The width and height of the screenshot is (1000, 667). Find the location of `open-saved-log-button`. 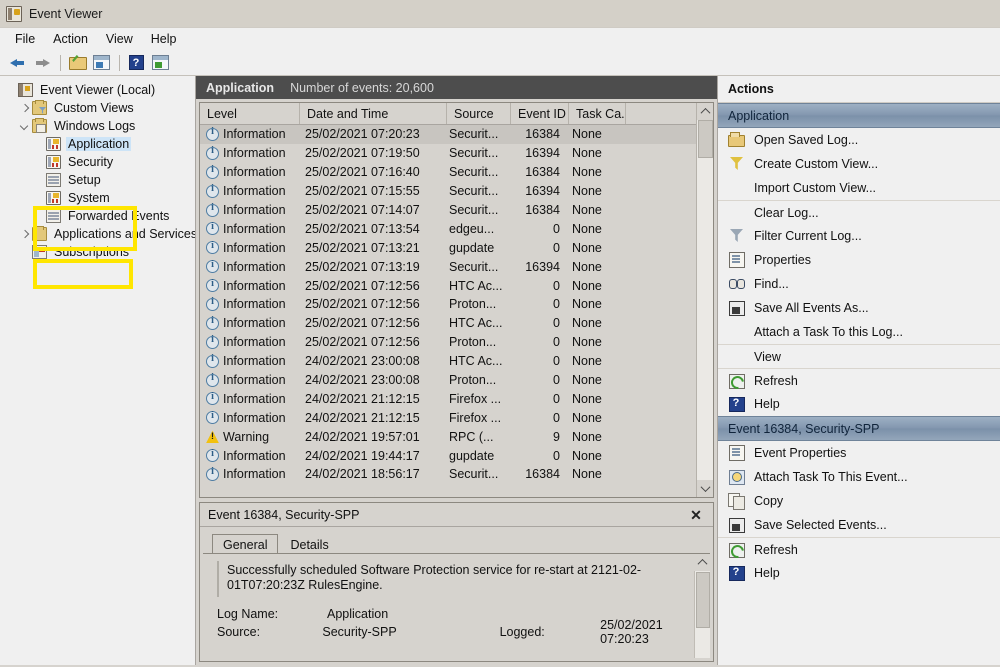

open-saved-log-button is located at coordinates (77, 63).